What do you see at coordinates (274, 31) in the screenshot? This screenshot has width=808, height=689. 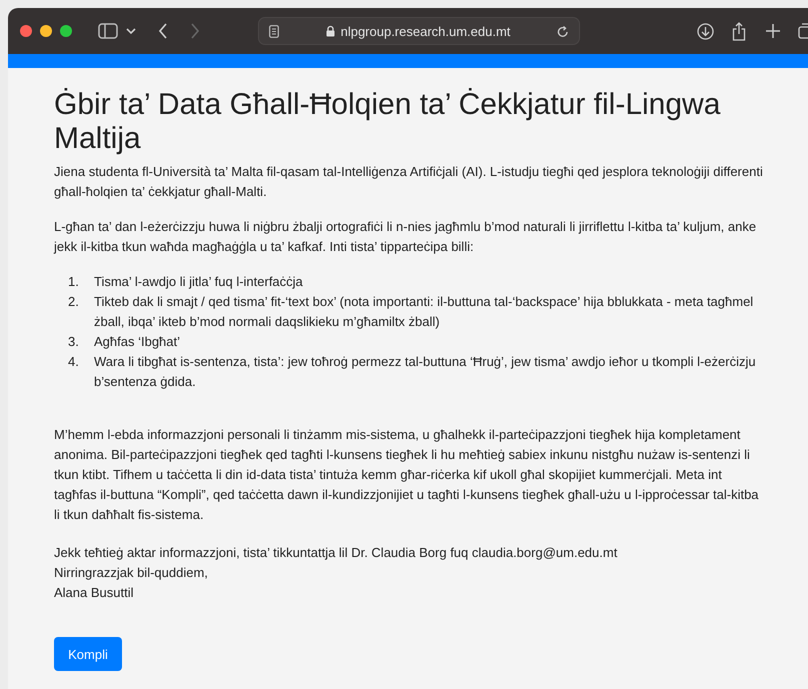 I see `page-icon` at bounding box center [274, 31].